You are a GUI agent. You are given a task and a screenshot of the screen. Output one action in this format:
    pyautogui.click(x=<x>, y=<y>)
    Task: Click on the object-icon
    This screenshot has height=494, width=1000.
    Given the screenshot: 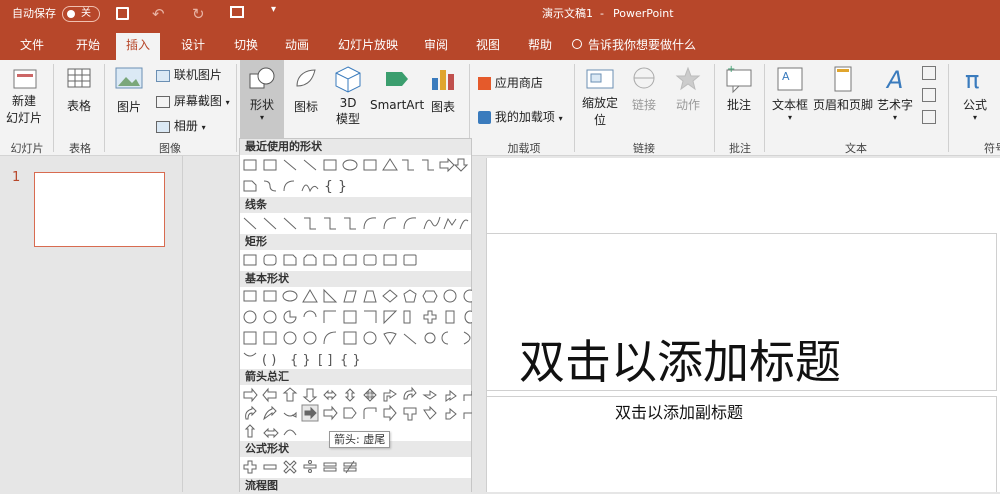 What is the action you would take?
    pyautogui.click(x=929, y=117)
    